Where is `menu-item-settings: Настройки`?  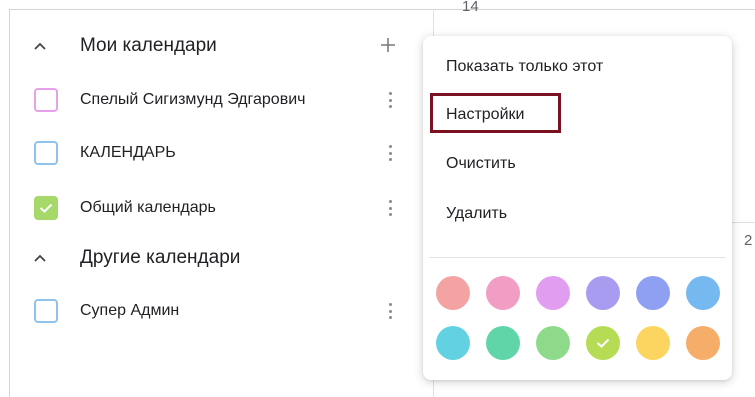 menu-item-settings: Настройки is located at coordinates (485, 115).